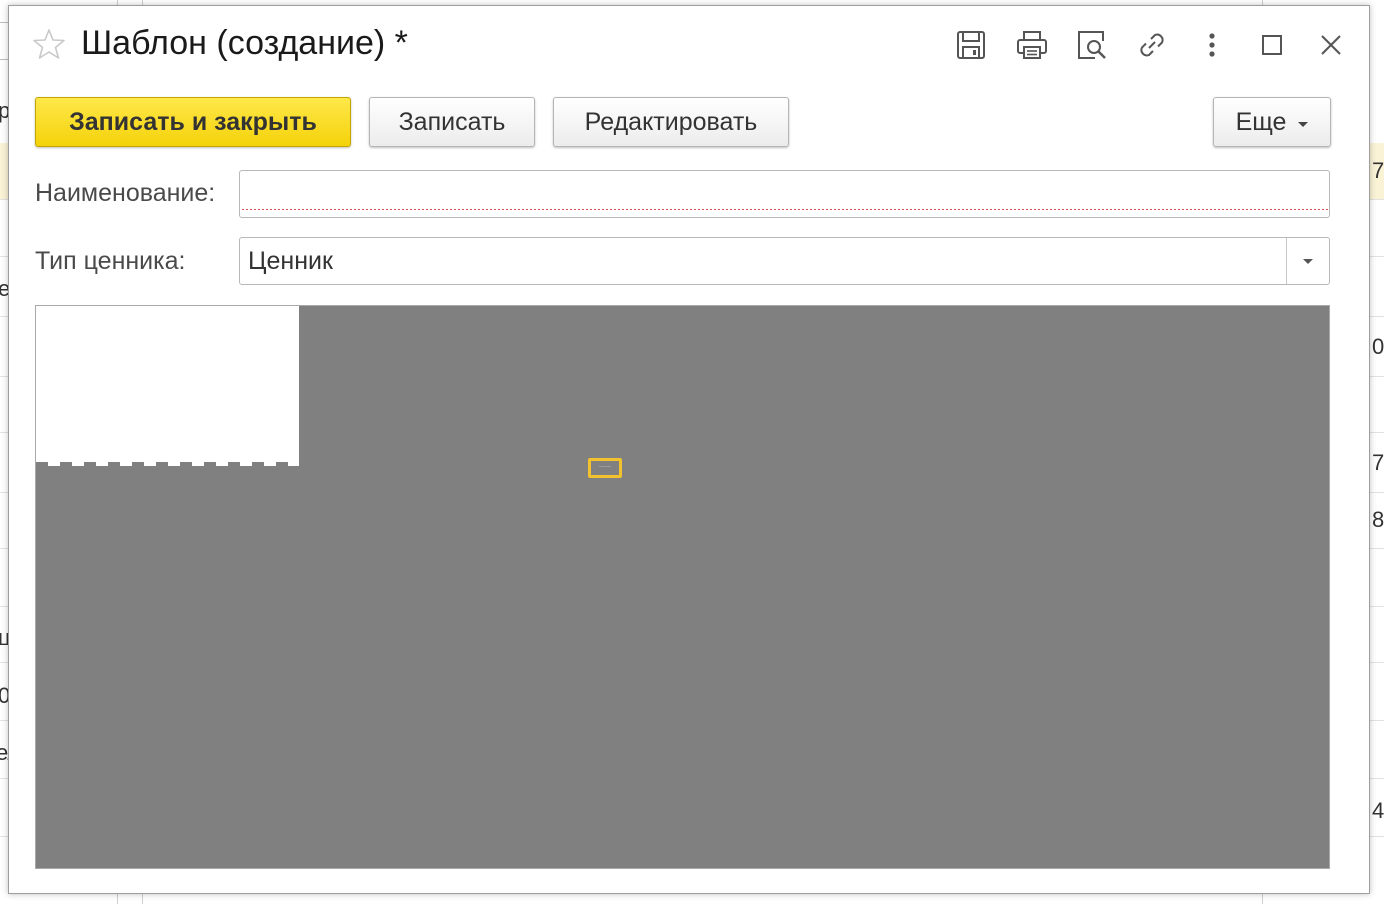  I want to click on bg-cell-text: 0, so click(1378, 346).